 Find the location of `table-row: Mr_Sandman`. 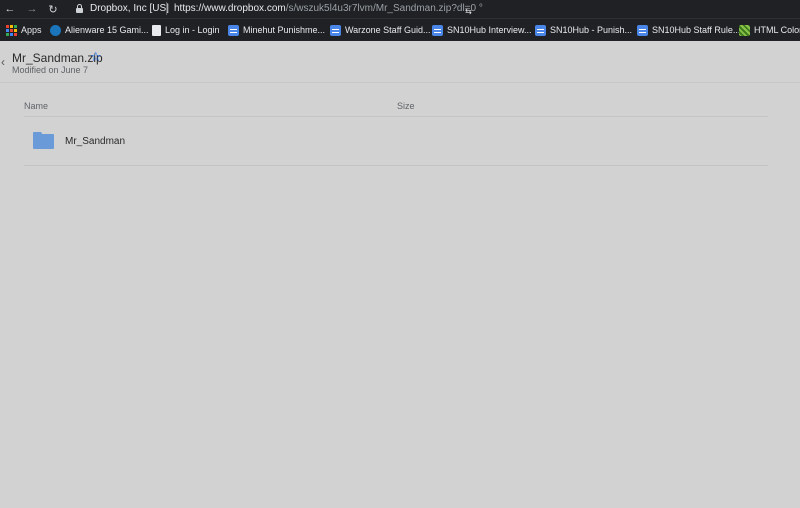

table-row: Mr_Sandman is located at coordinates (396, 141).